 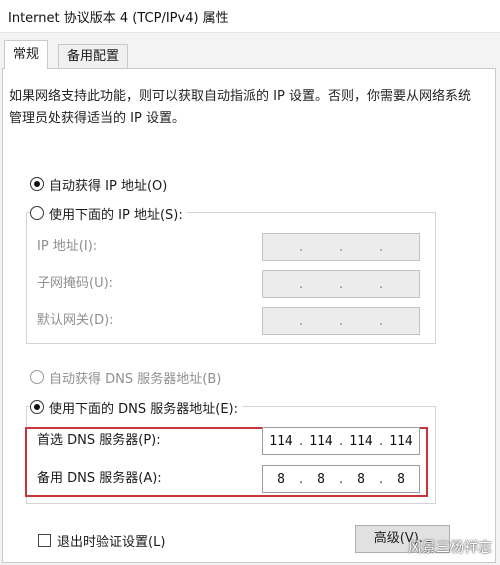 What do you see at coordinates (99, 478) in the screenshot?
I see `alternate-dns-label: 备用 DNS 服务器(A):` at bounding box center [99, 478].